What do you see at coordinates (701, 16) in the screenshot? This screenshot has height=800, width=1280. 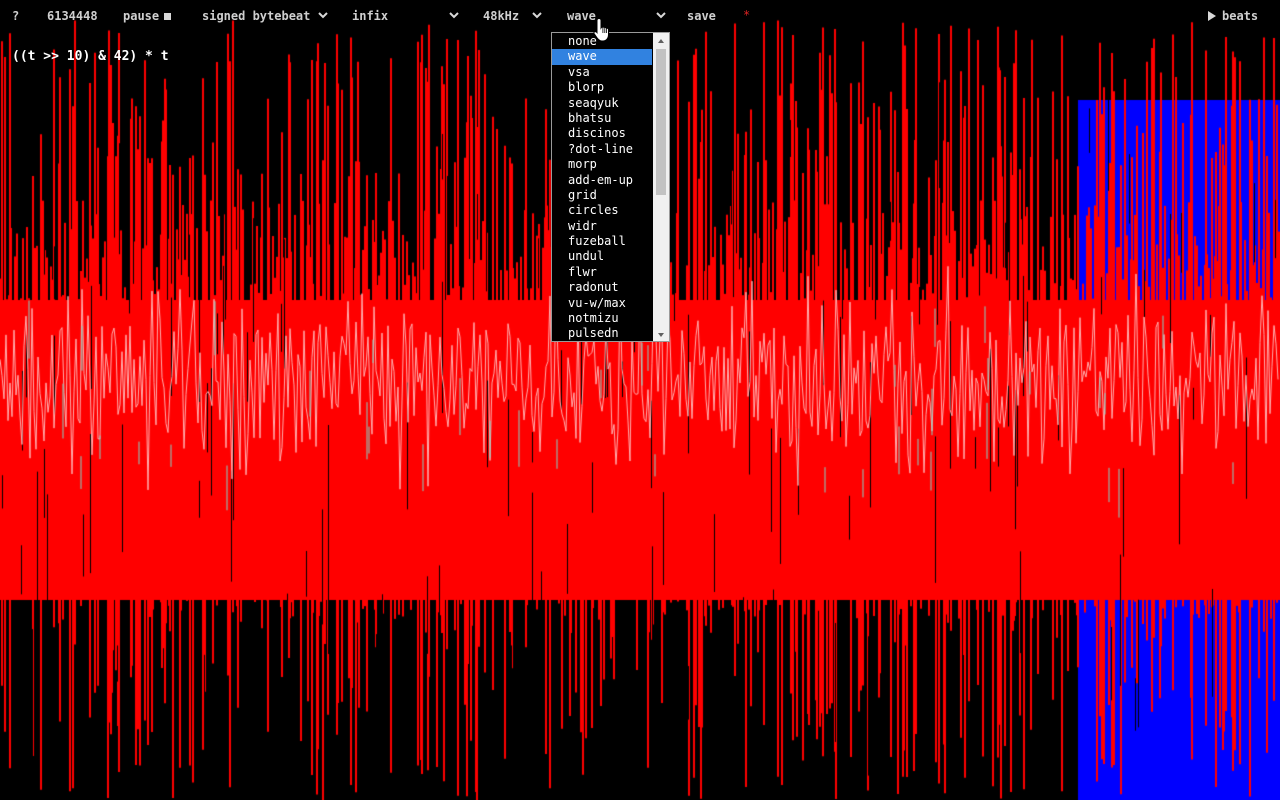 I see `save-button: save` at bounding box center [701, 16].